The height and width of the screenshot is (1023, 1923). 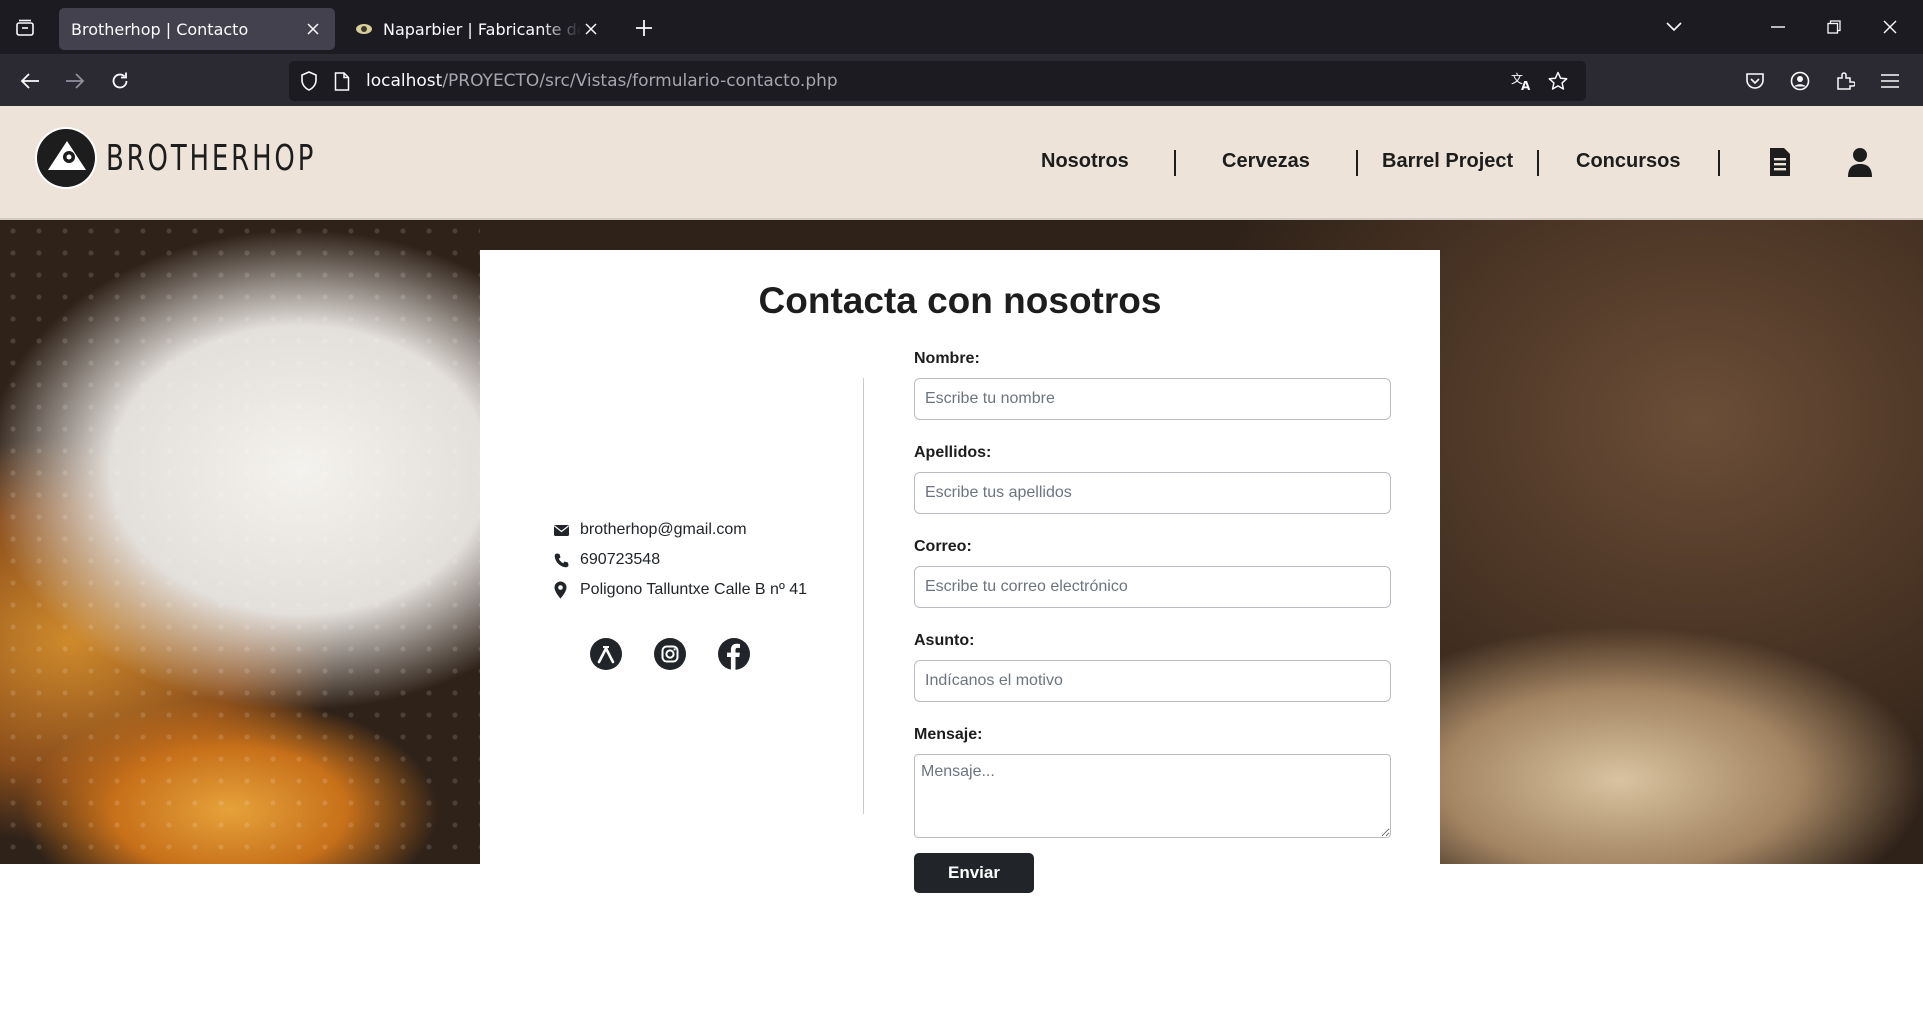 I want to click on user-icon, so click(x=1860, y=162).